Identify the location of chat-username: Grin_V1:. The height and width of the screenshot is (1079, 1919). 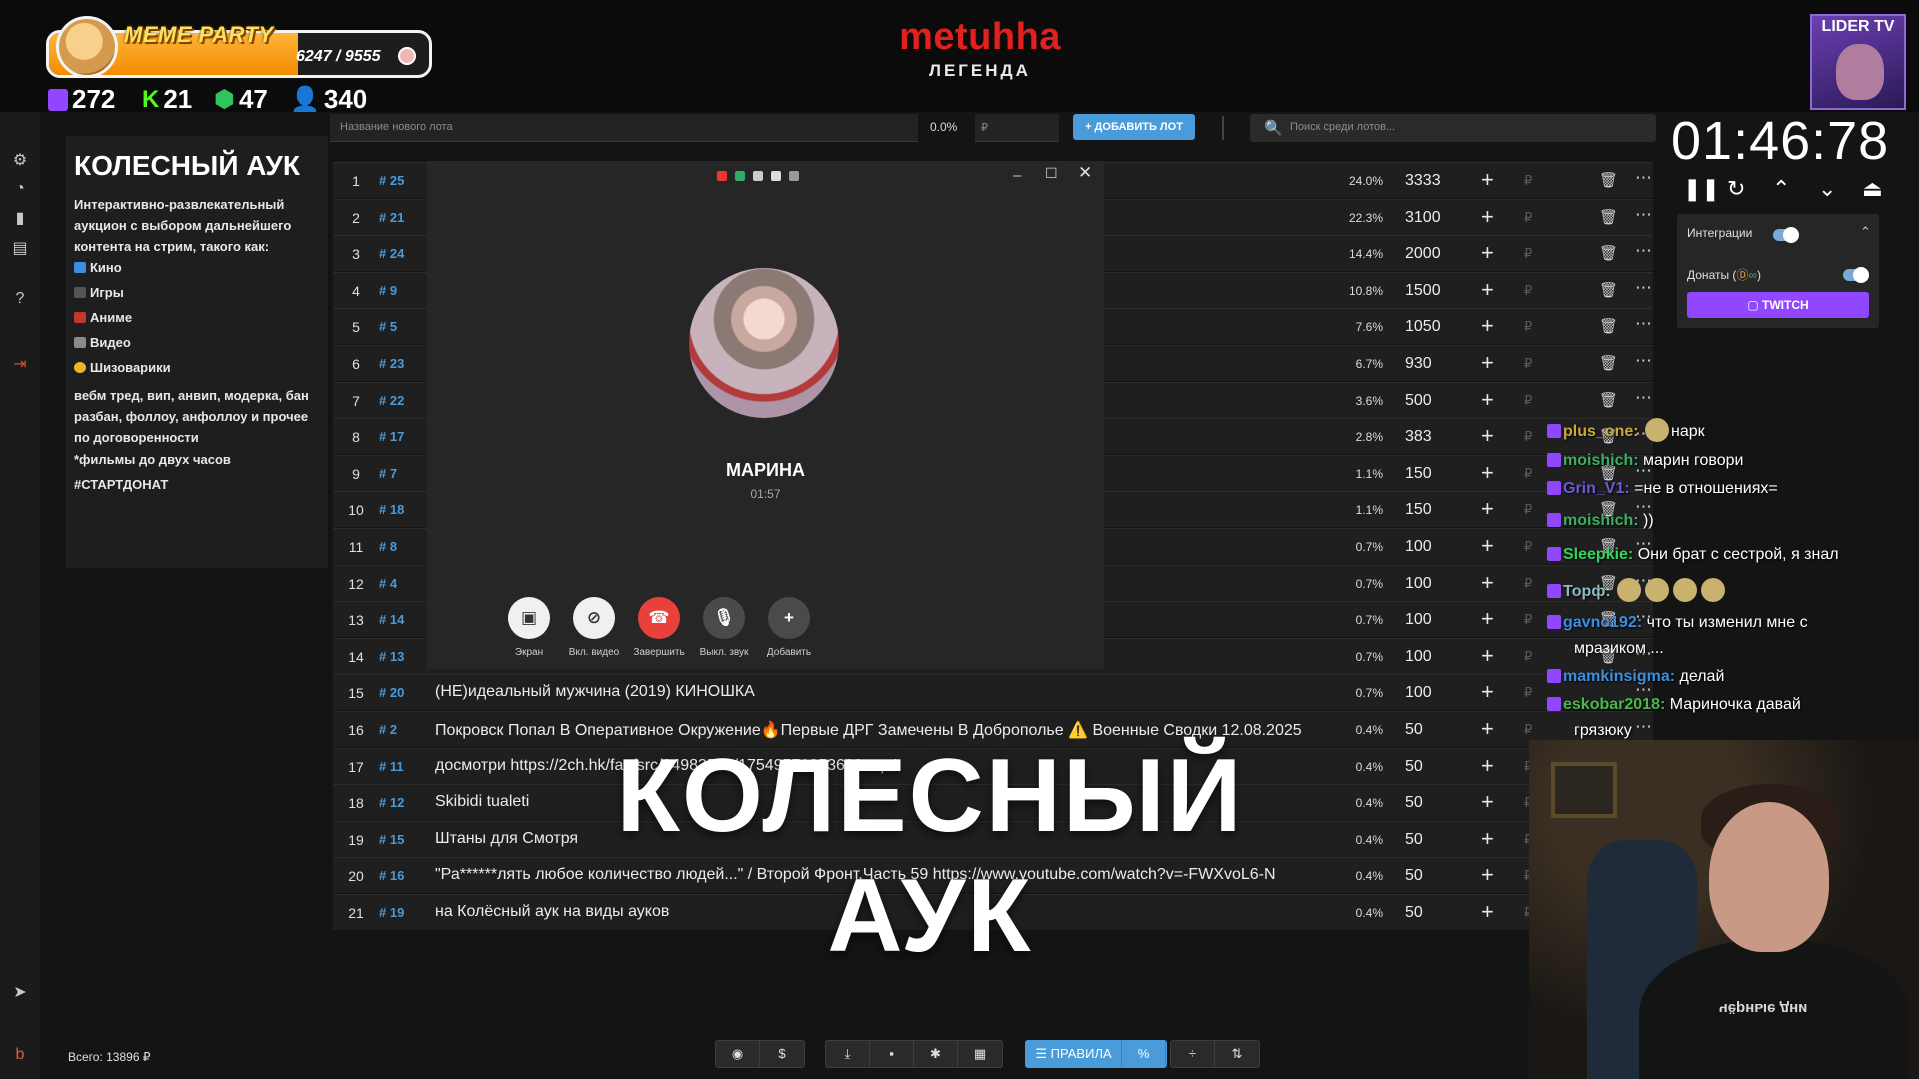
(1596, 488).